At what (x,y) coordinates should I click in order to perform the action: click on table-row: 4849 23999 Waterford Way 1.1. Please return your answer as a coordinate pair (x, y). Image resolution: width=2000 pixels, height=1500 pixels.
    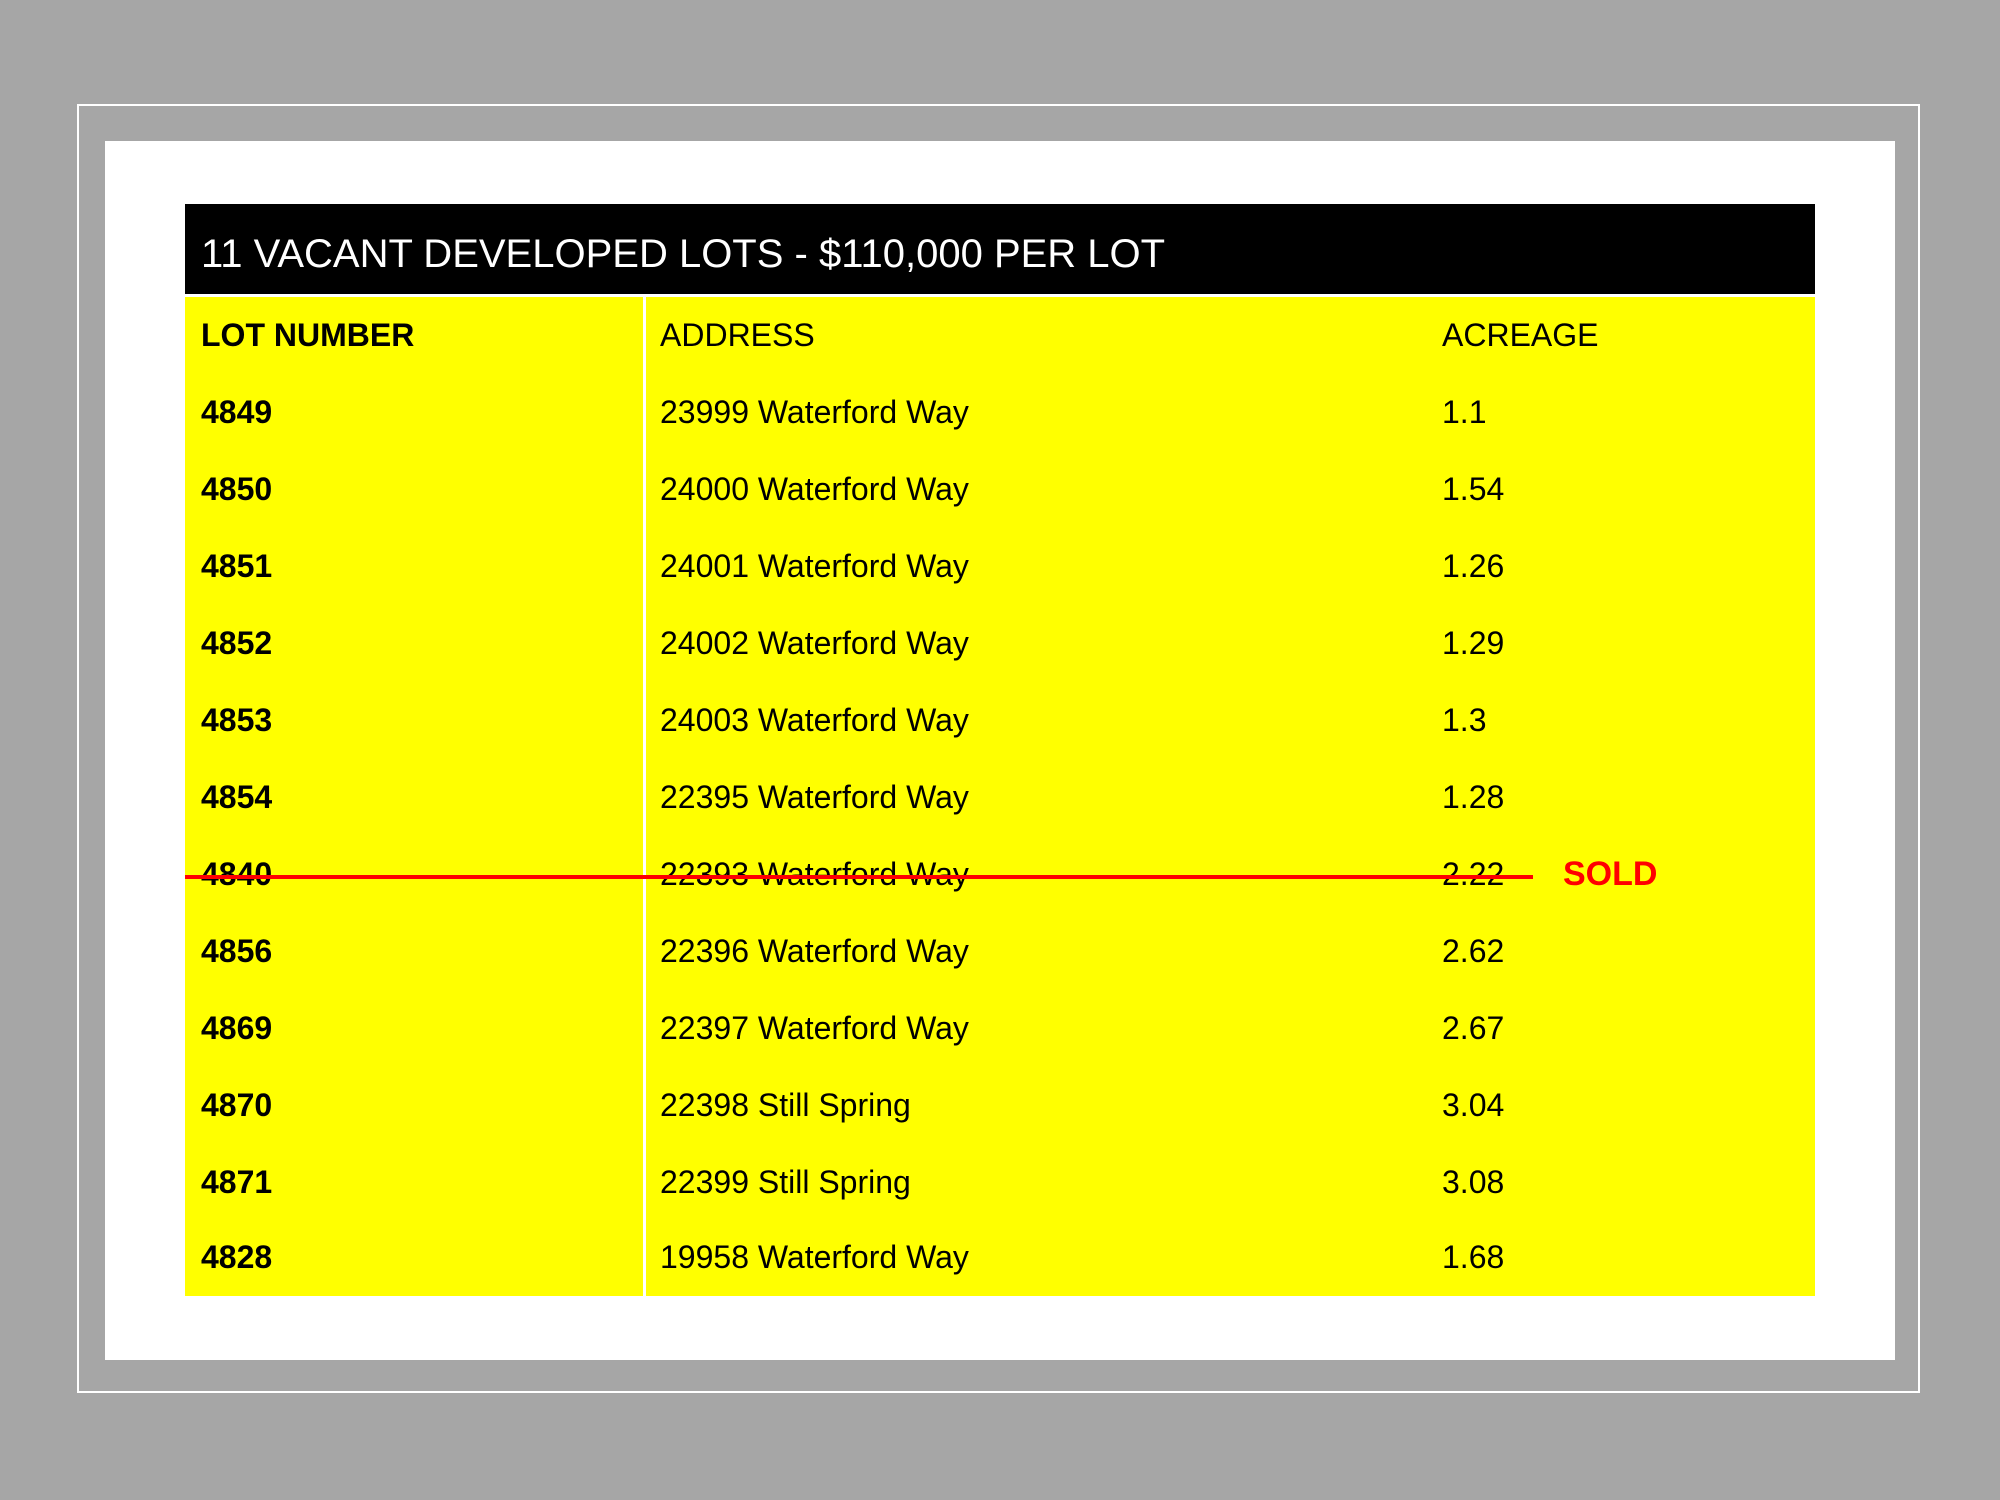
    Looking at the image, I should click on (1000, 412).